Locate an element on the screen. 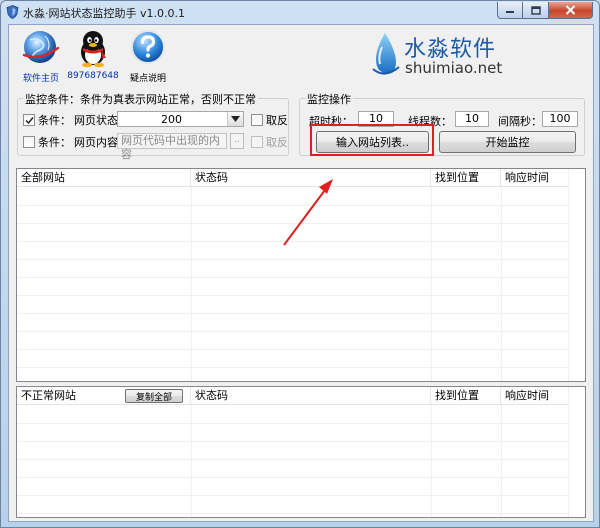 The width and height of the screenshot is (600, 528). highlight-box is located at coordinates (372, 140).